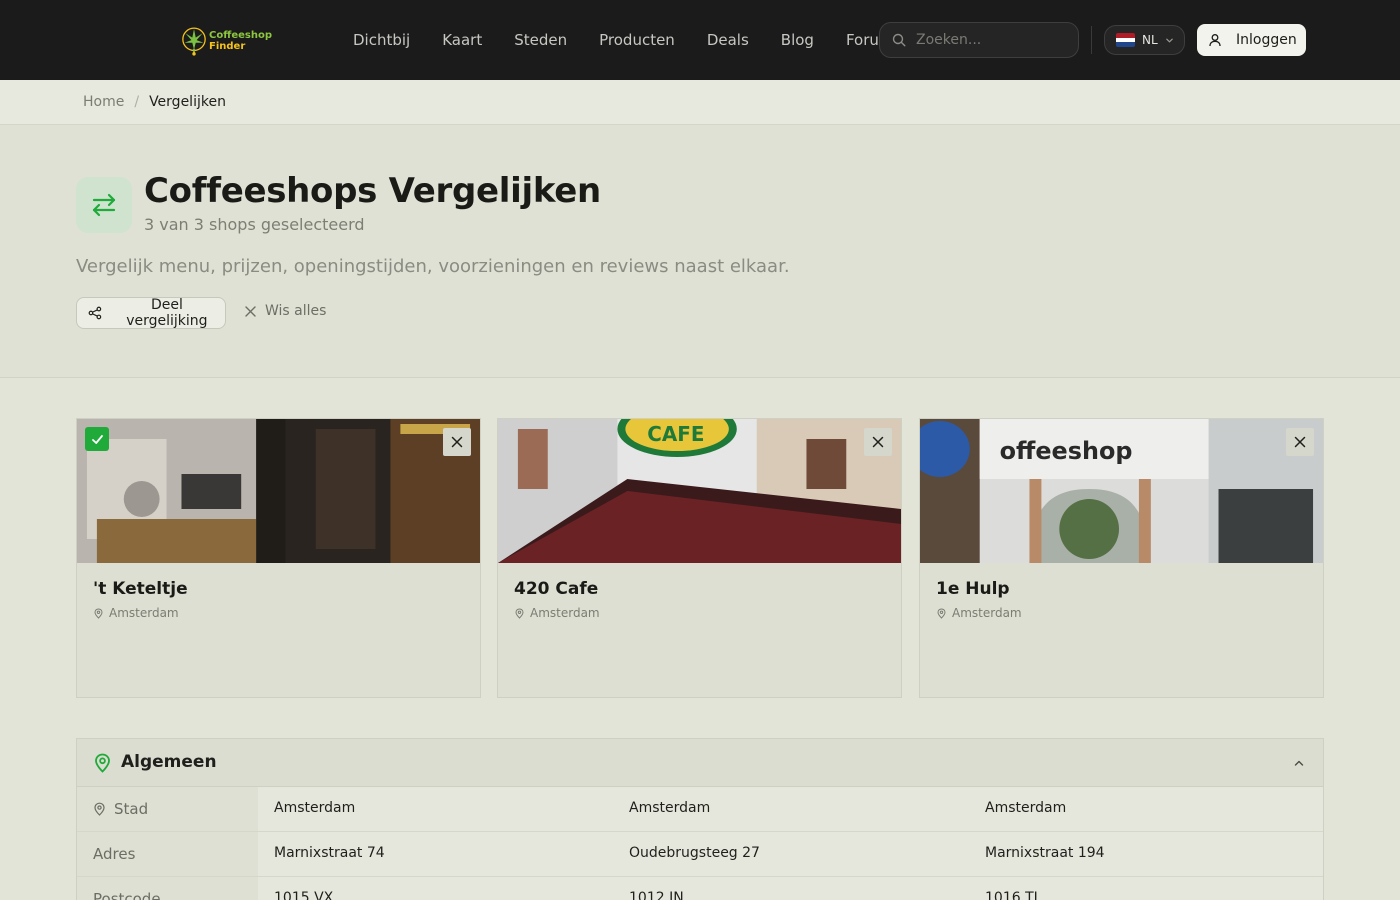  I want to click on table-row-postcode: Postcode 1015 VX 1012 JN 1016 TJ, so click(700, 888).